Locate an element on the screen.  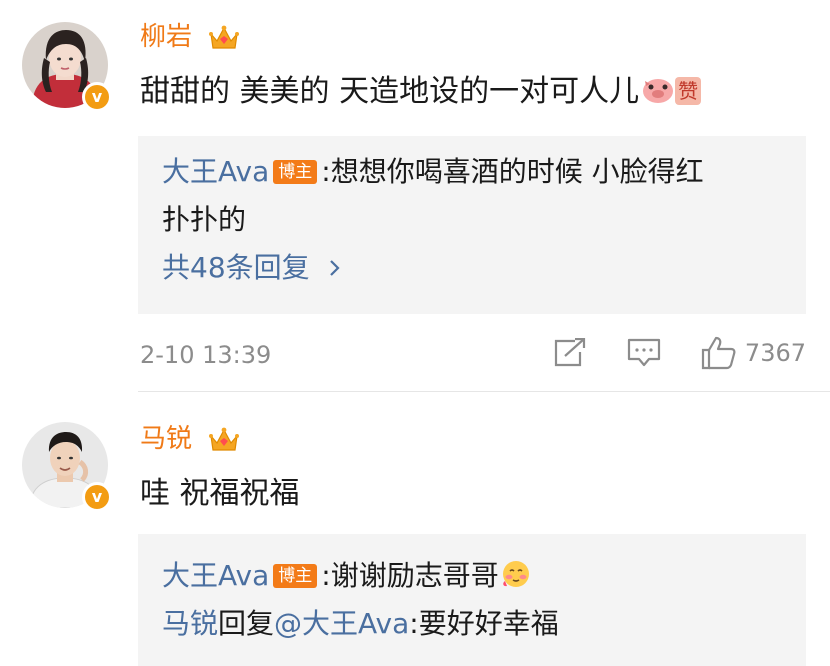
comment-timestamp: 2-10 13:39 is located at coordinates (206, 355).